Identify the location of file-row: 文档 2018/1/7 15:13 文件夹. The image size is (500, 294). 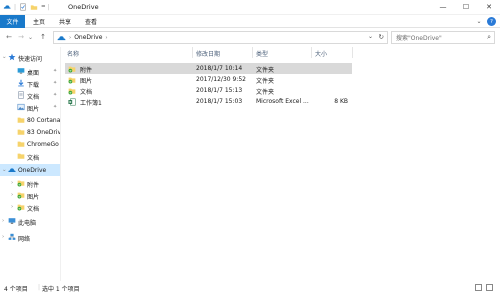
(208, 90).